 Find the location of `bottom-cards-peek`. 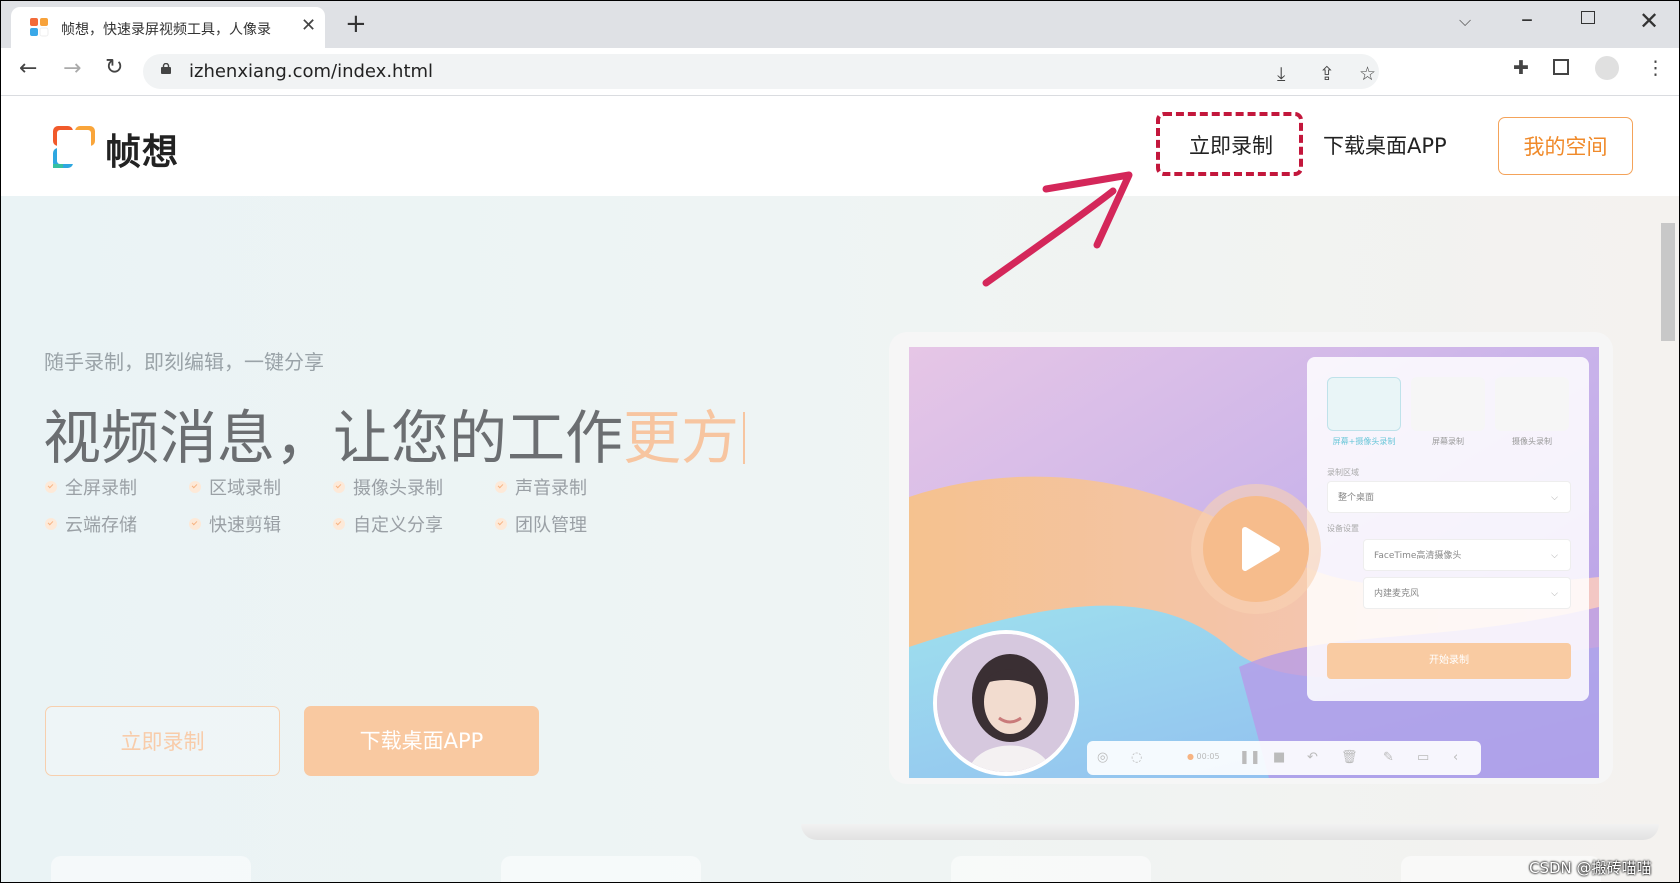

bottom-cards-peek is located at coordinates (846, 869).